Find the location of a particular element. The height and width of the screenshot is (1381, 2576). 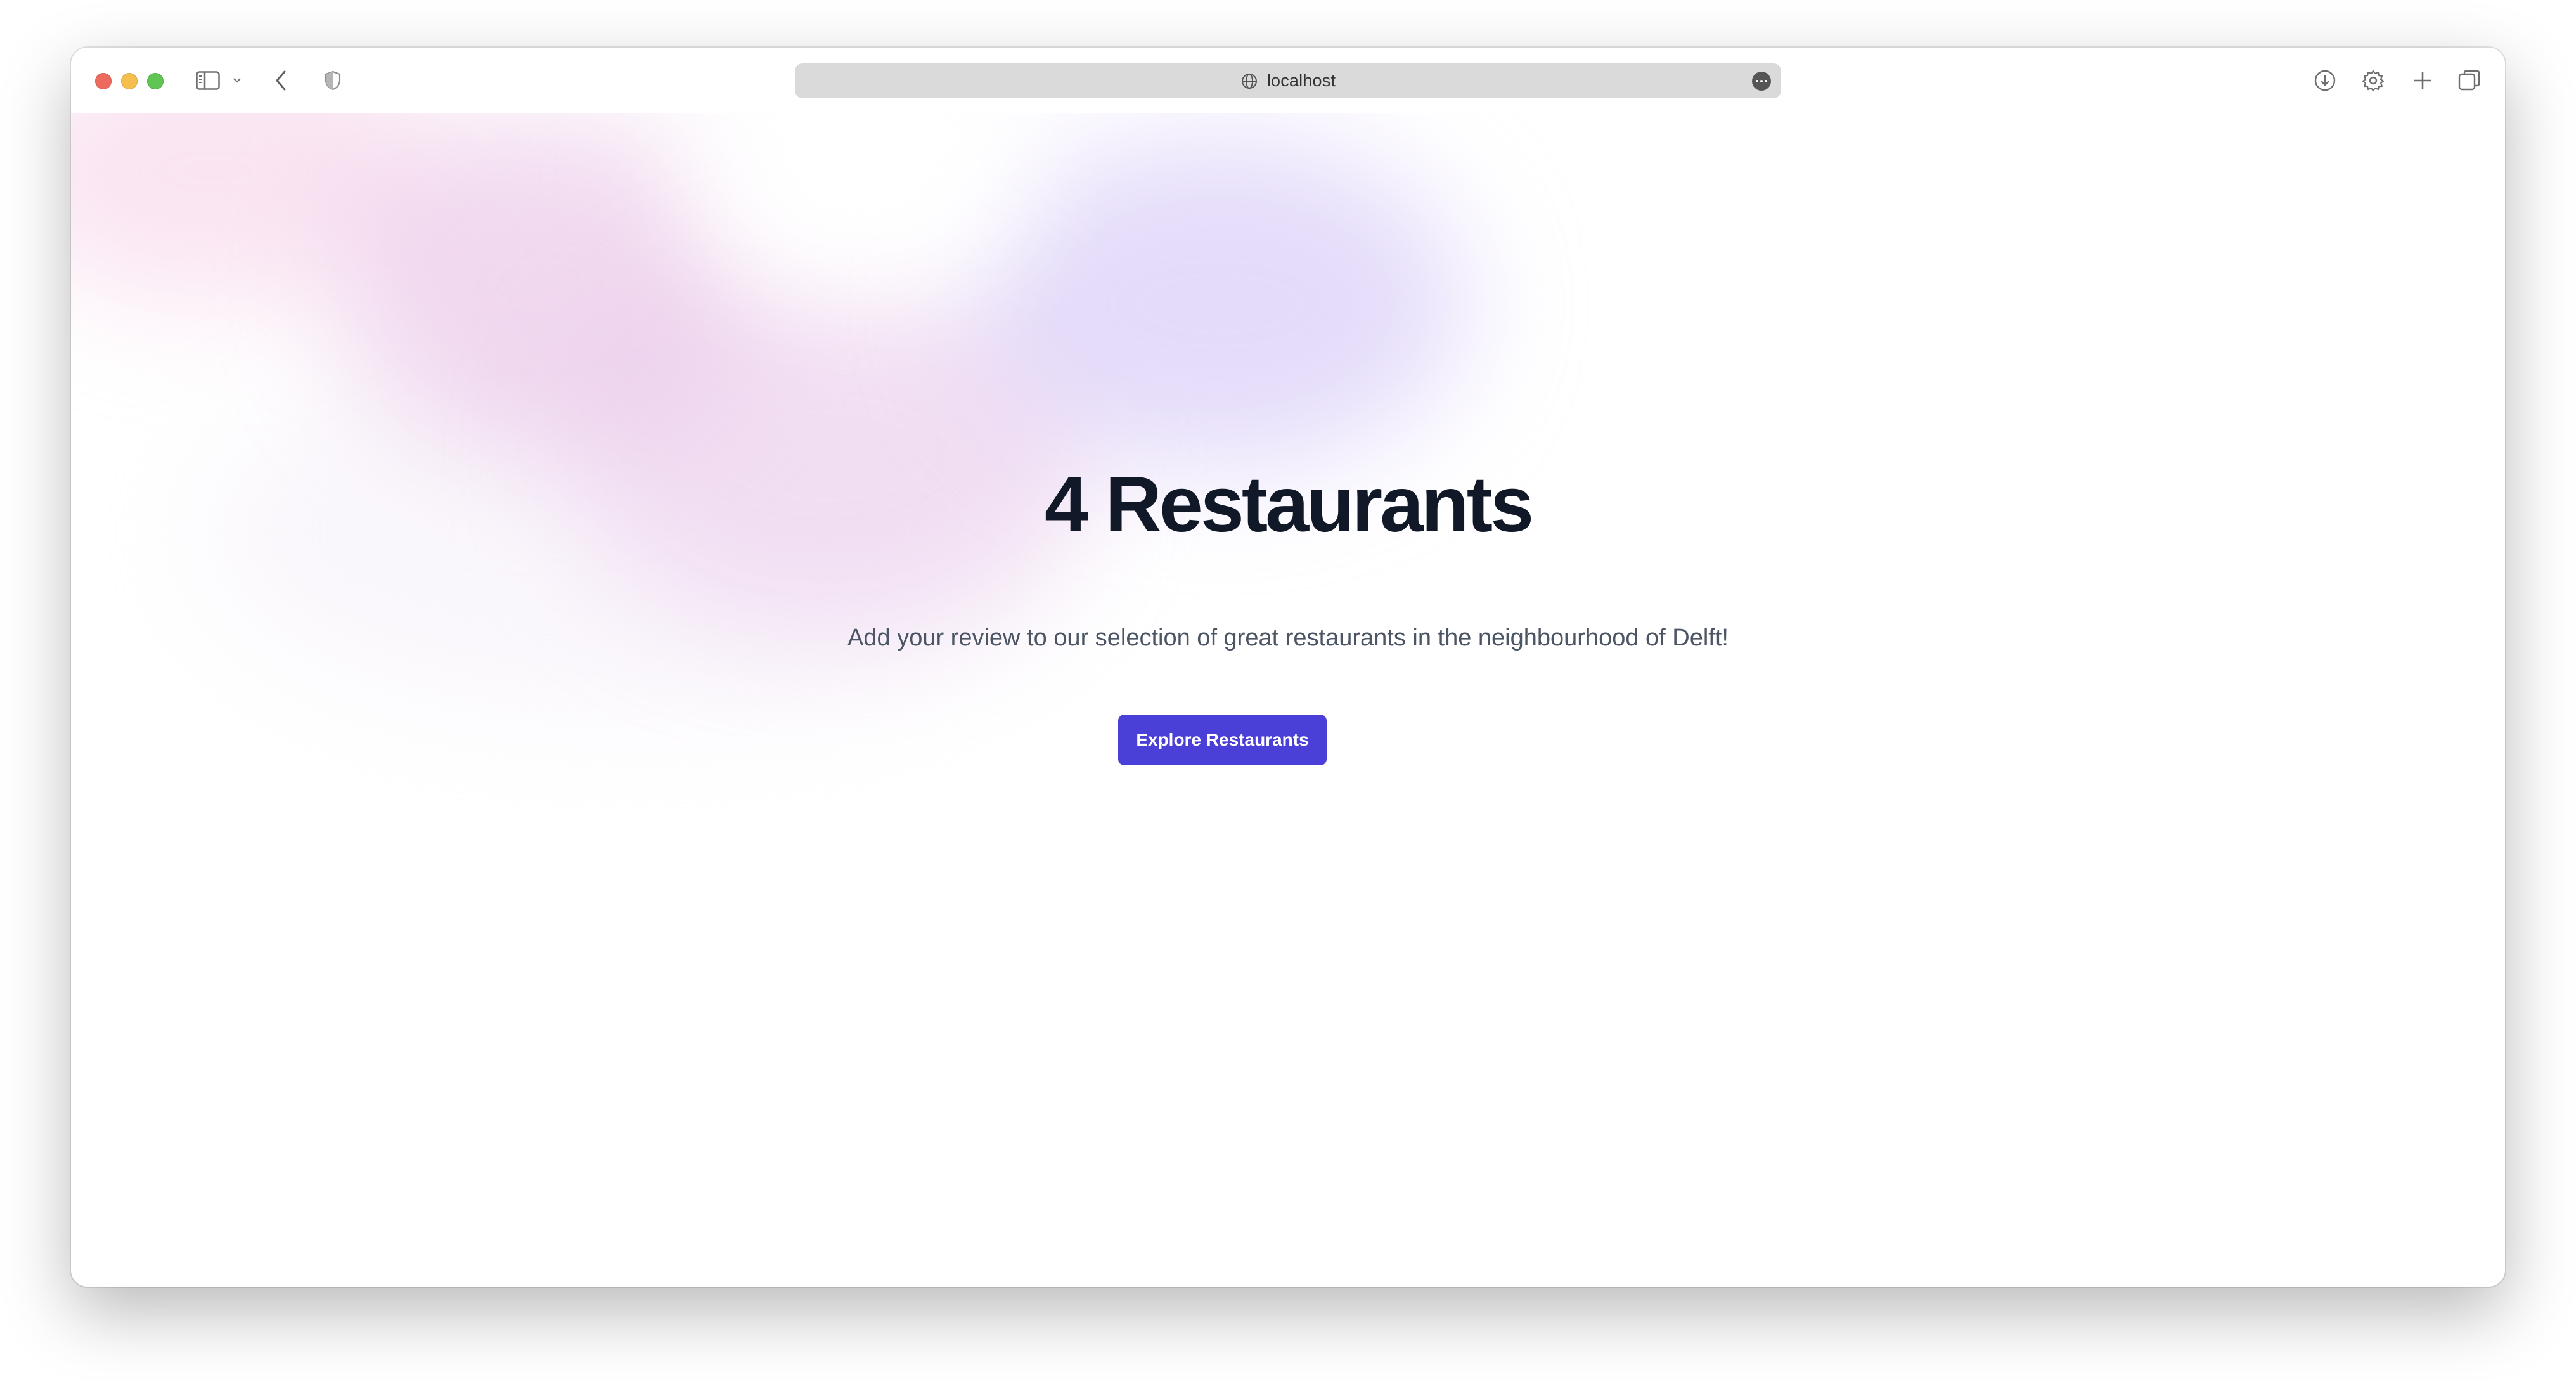

globe-icon is located at coordinates (1249, 81).